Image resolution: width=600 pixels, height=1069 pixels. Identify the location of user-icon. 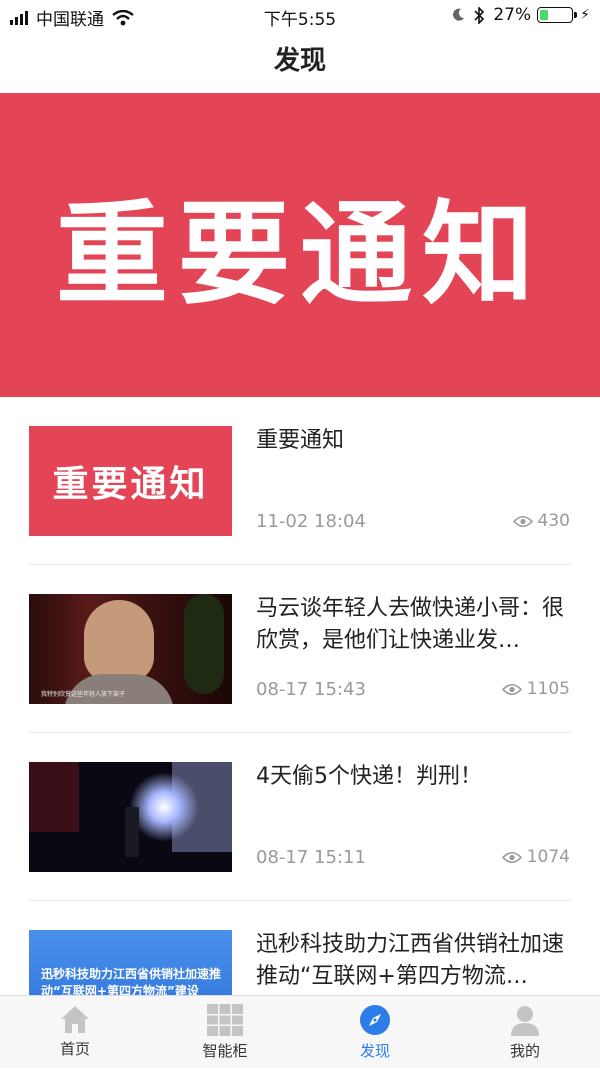
(525, 1021).